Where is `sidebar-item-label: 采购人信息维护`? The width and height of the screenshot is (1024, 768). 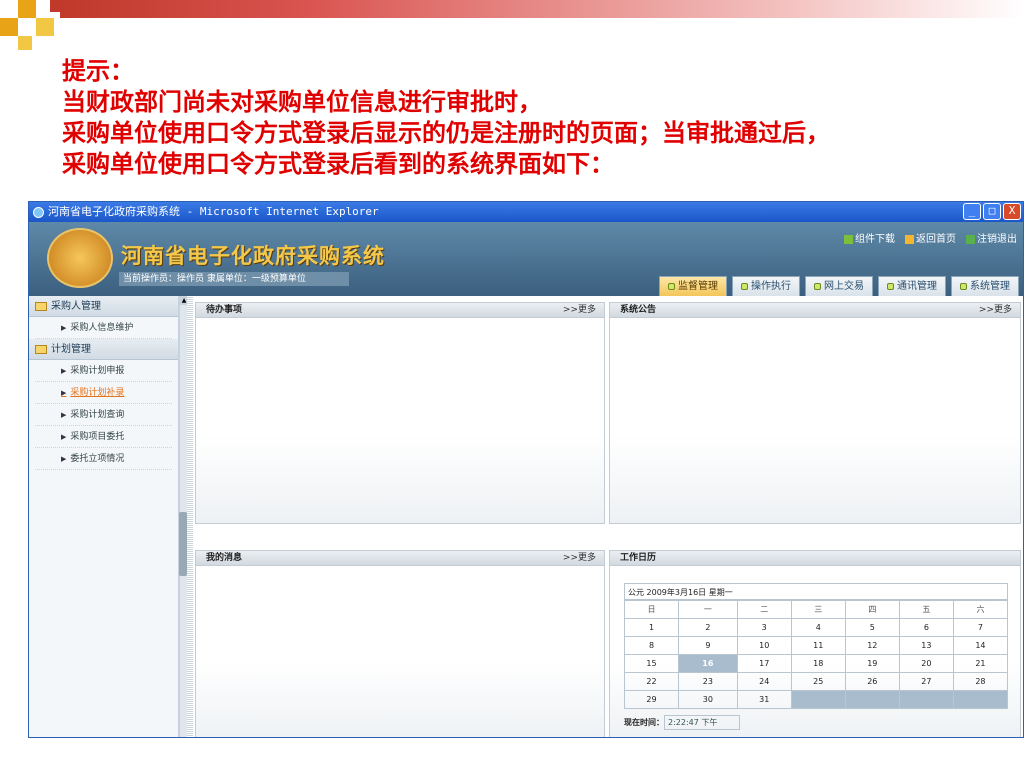
sidebar-item-label: 采购人信息维护 is located at coordinates (102, 328).